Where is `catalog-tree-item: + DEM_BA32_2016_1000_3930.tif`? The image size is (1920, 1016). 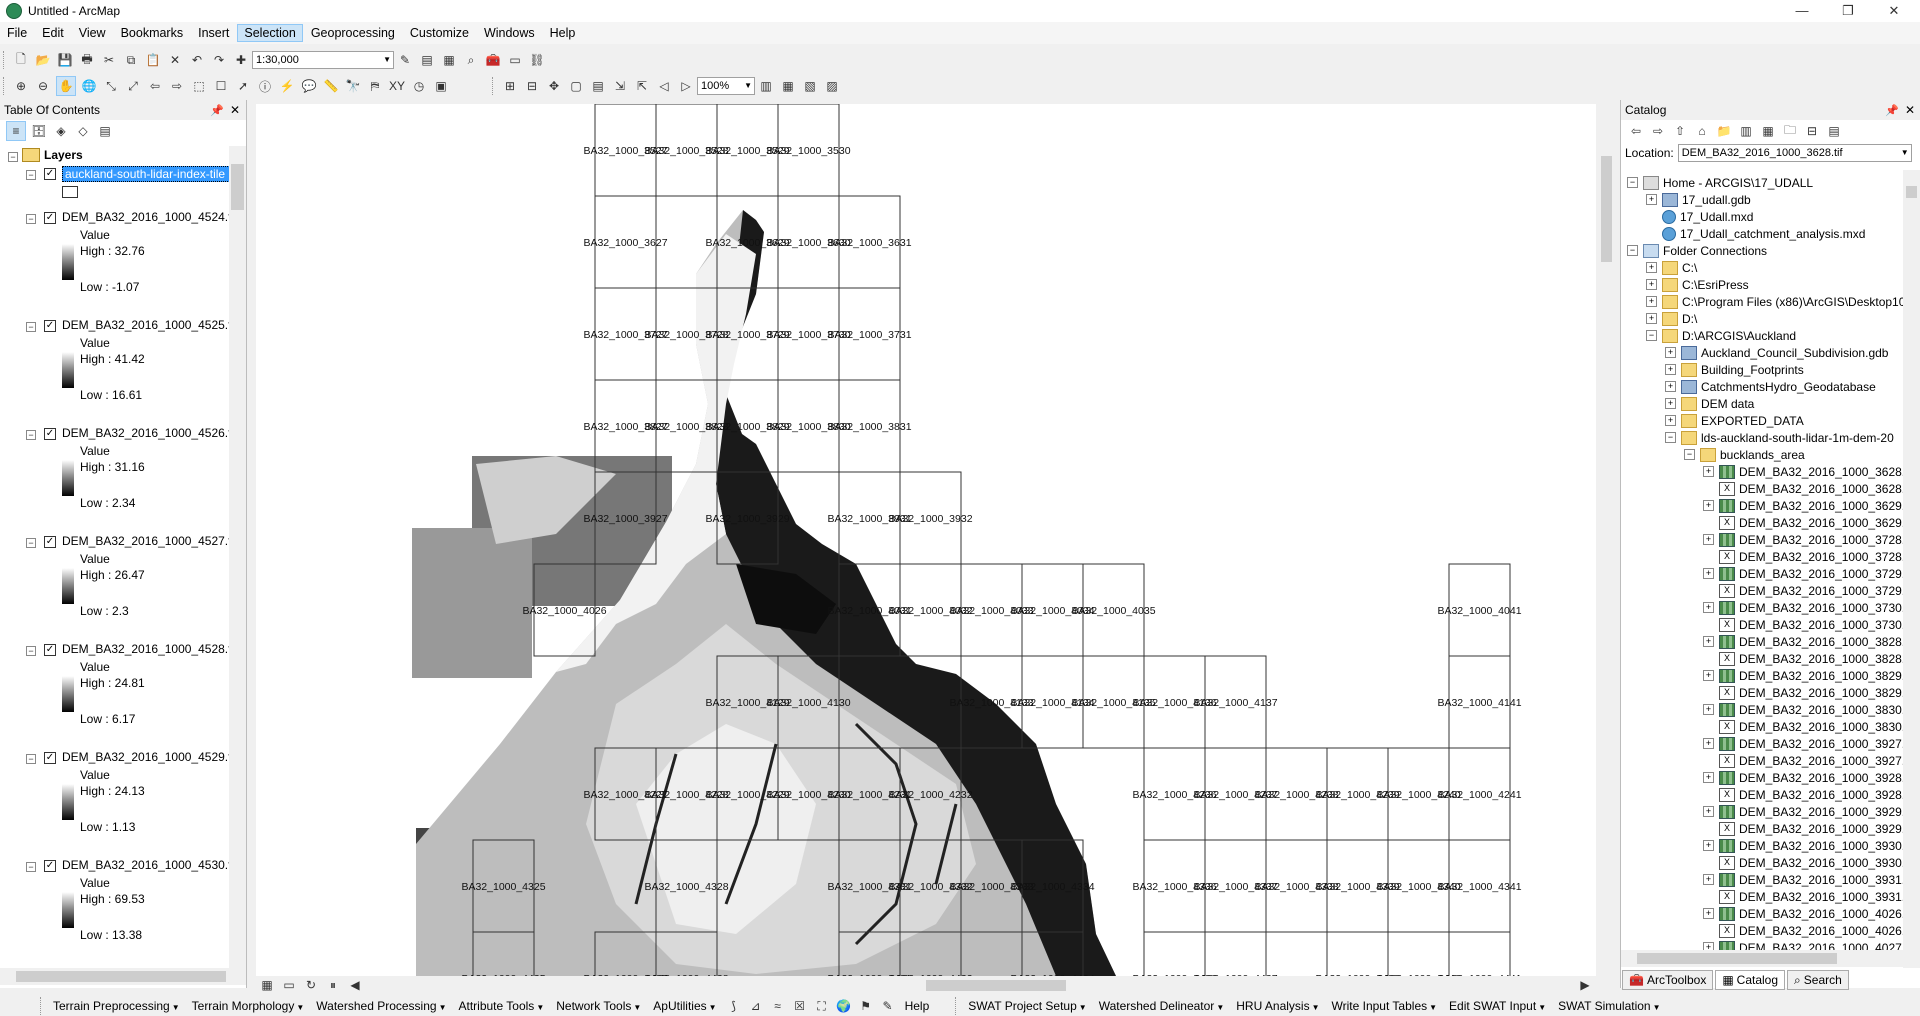
catalog-tree-item: + DEM_BA32_2016_1000_3930.tif is located at coordinates (1803, 845).